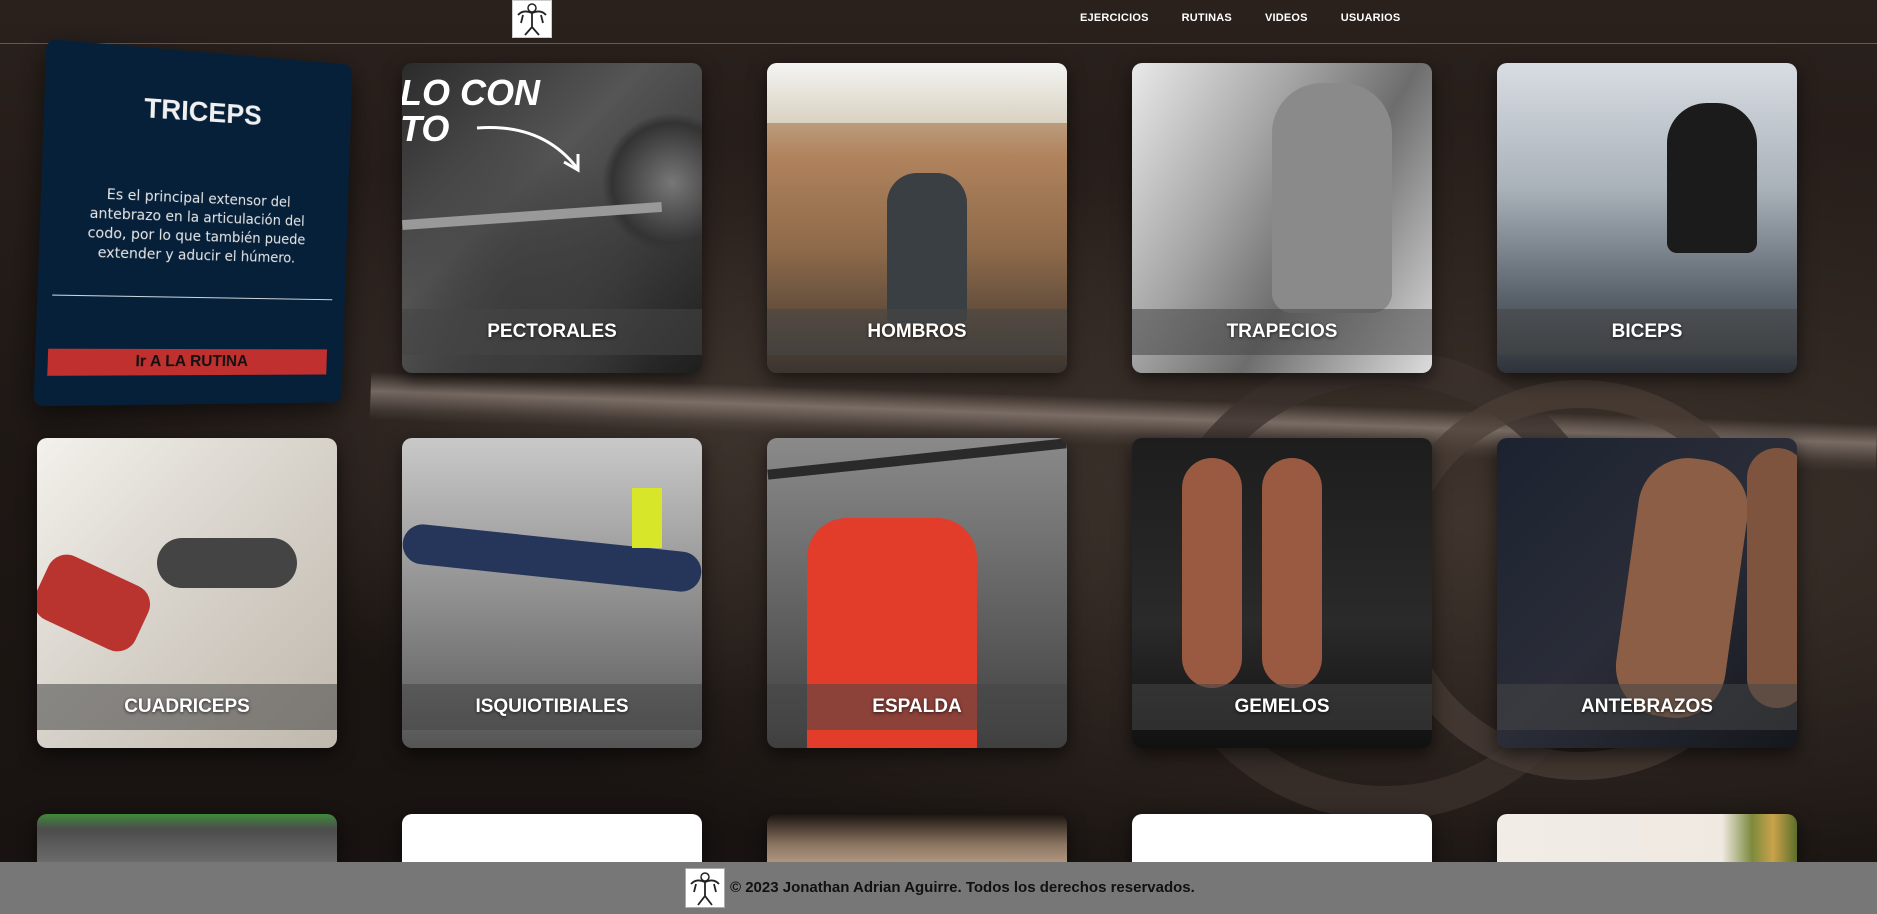  Describe the element at coordinates (187, 707) in the screenshot. I see `tile-label: CUADRICEPS` at that location.